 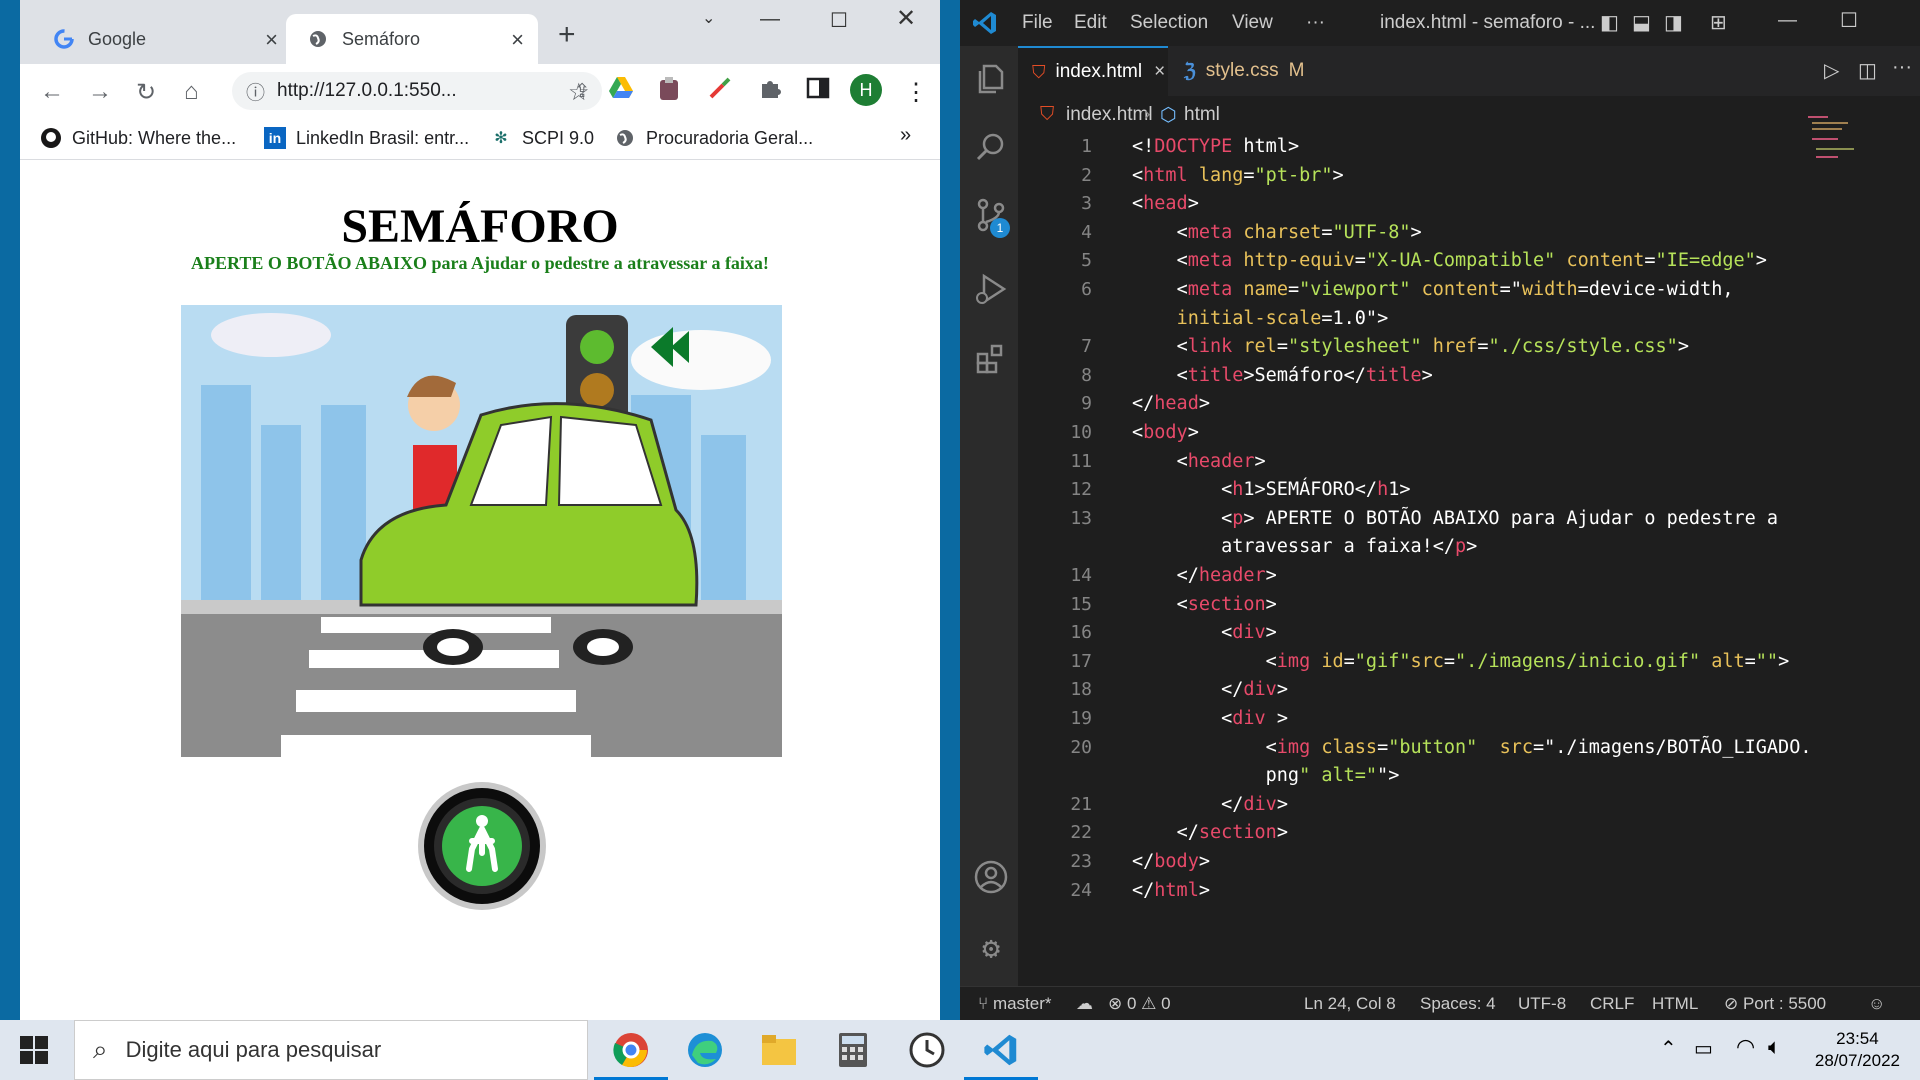 What do you see at coordinates (1254, 718) in the screenshot?
I see `code-line: <div >` at bounding box center [1254, 718].